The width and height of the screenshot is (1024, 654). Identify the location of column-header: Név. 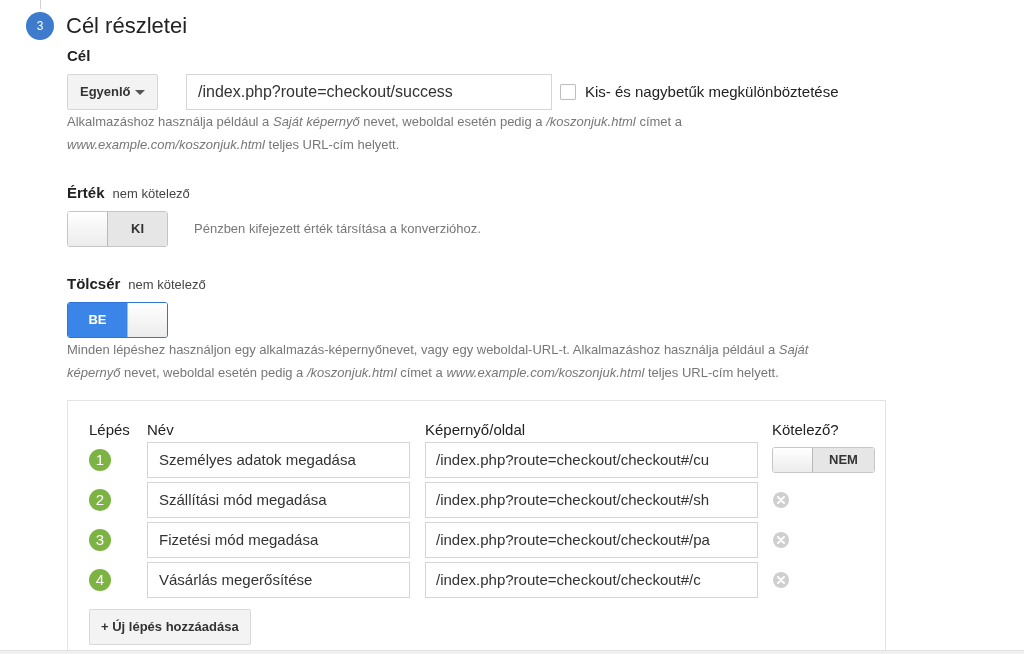
(160, 429).